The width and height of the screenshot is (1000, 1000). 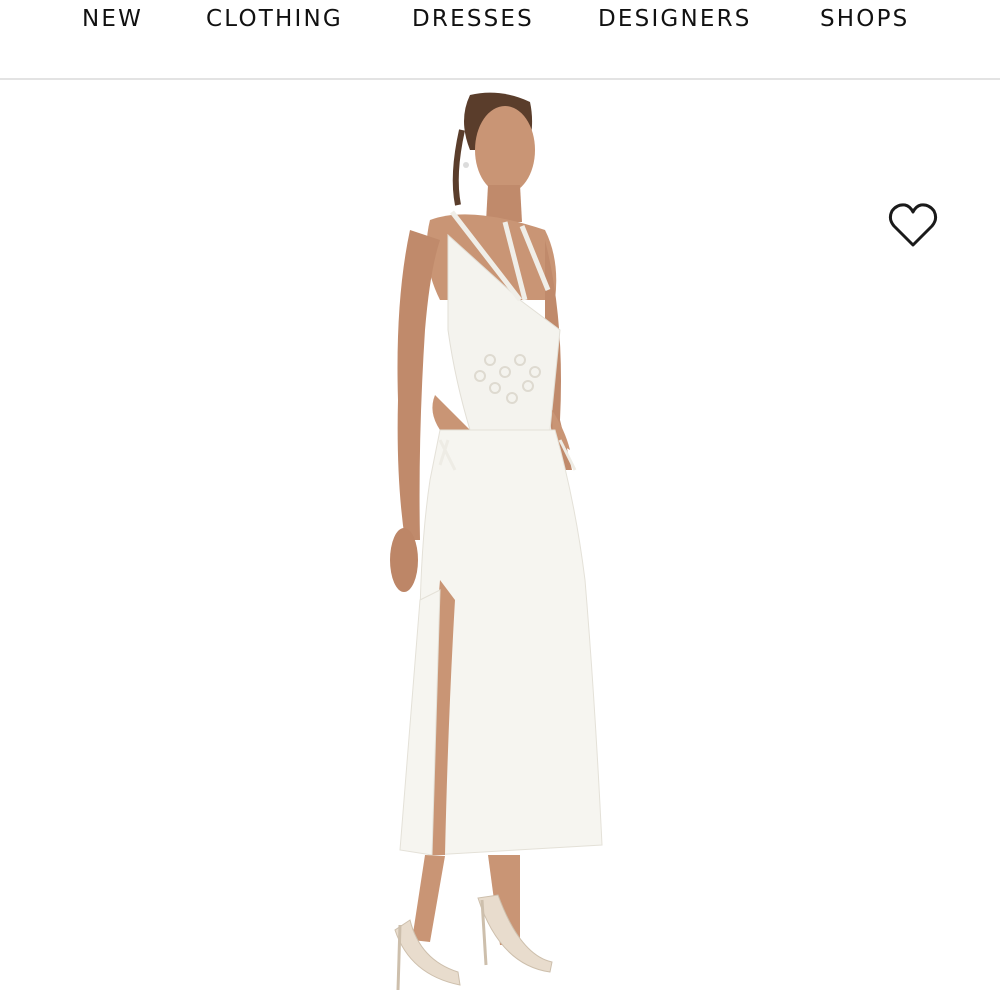 What do you see at coordinates (675, 19) in the screenshot?
I see `nav-item-designers: DESIGNERS` at bounding box center [675, 19].